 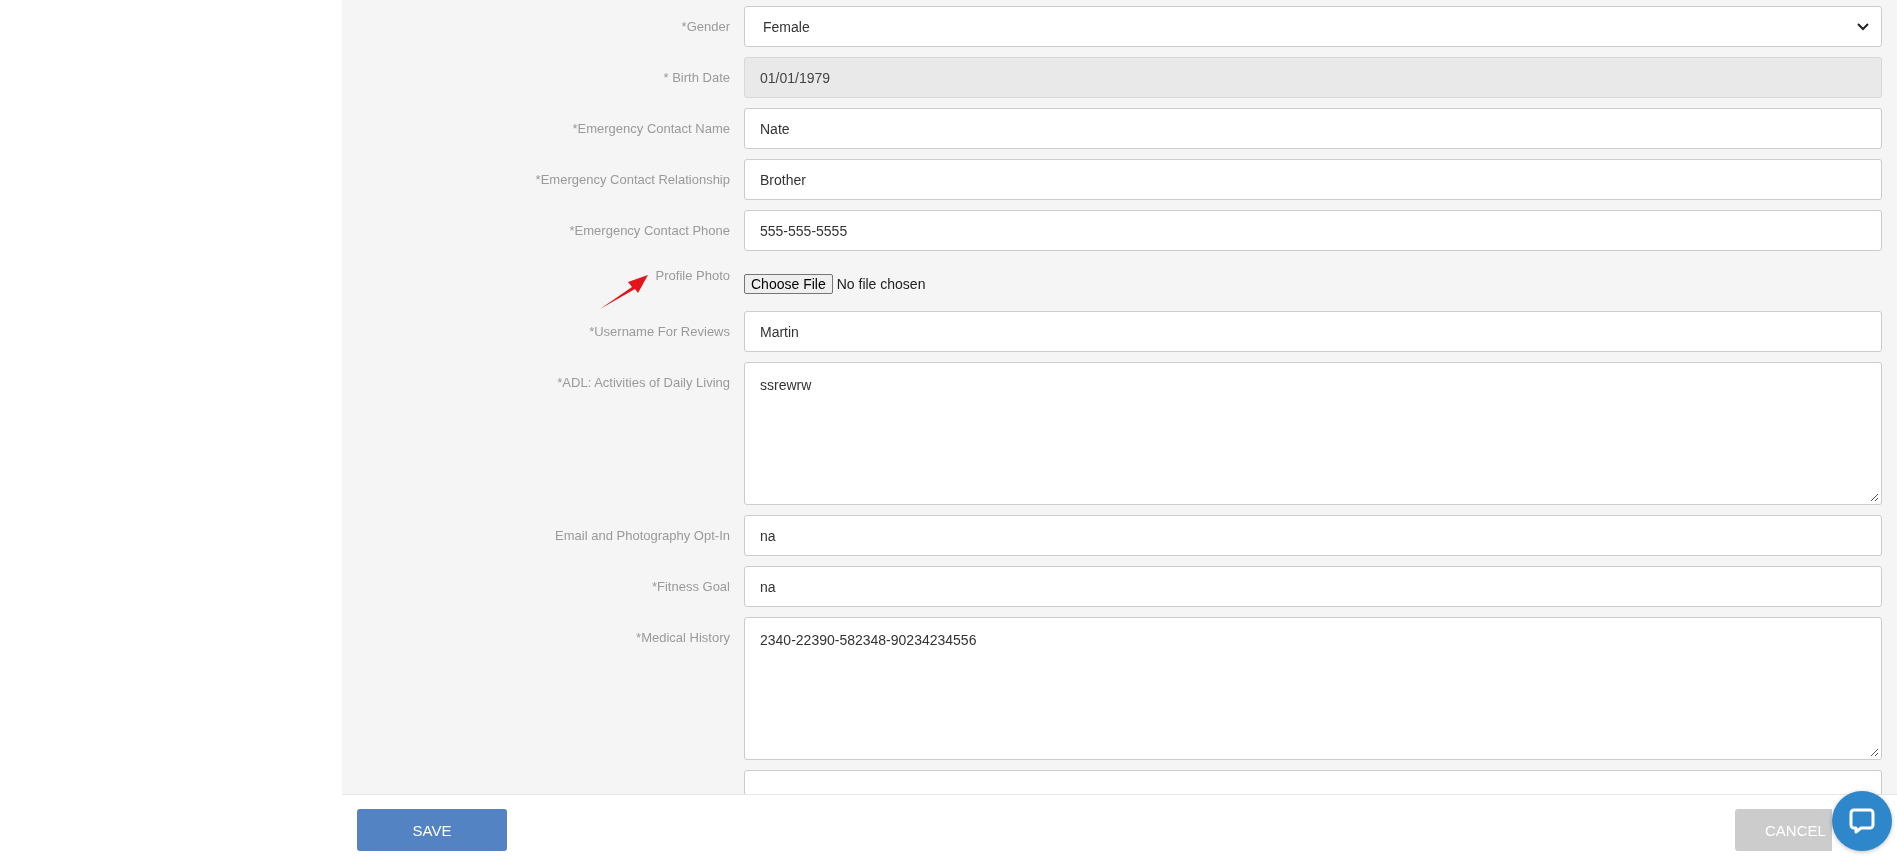 I want to click on text-area: ssrewrw, so click(x=1313, y=433).